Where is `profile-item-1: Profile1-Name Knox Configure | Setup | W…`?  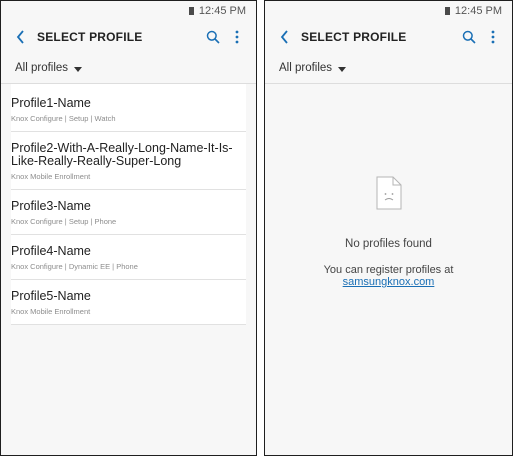
profile-item-1: Profile1-Name Knox Configure | Setup | W… is located at coordinates (128, 108).